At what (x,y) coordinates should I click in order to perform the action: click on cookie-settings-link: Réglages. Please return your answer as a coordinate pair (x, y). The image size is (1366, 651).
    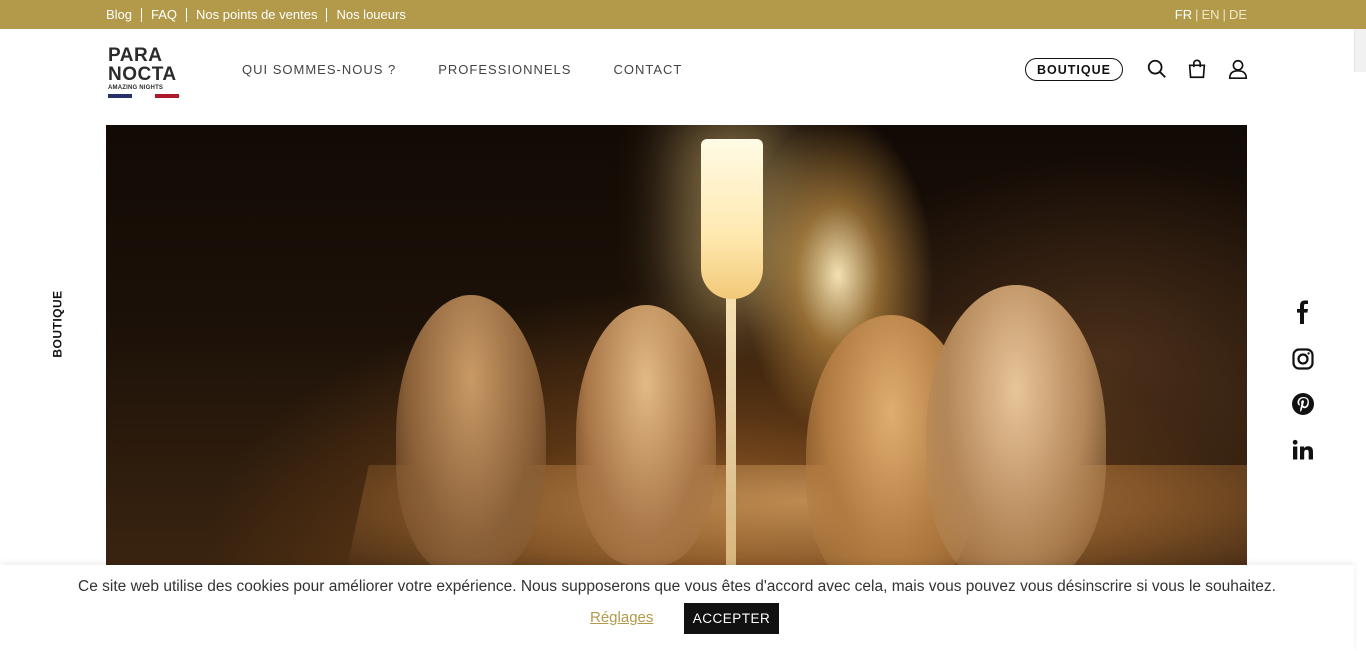
    Looking at the image, I should click on (621, 617).